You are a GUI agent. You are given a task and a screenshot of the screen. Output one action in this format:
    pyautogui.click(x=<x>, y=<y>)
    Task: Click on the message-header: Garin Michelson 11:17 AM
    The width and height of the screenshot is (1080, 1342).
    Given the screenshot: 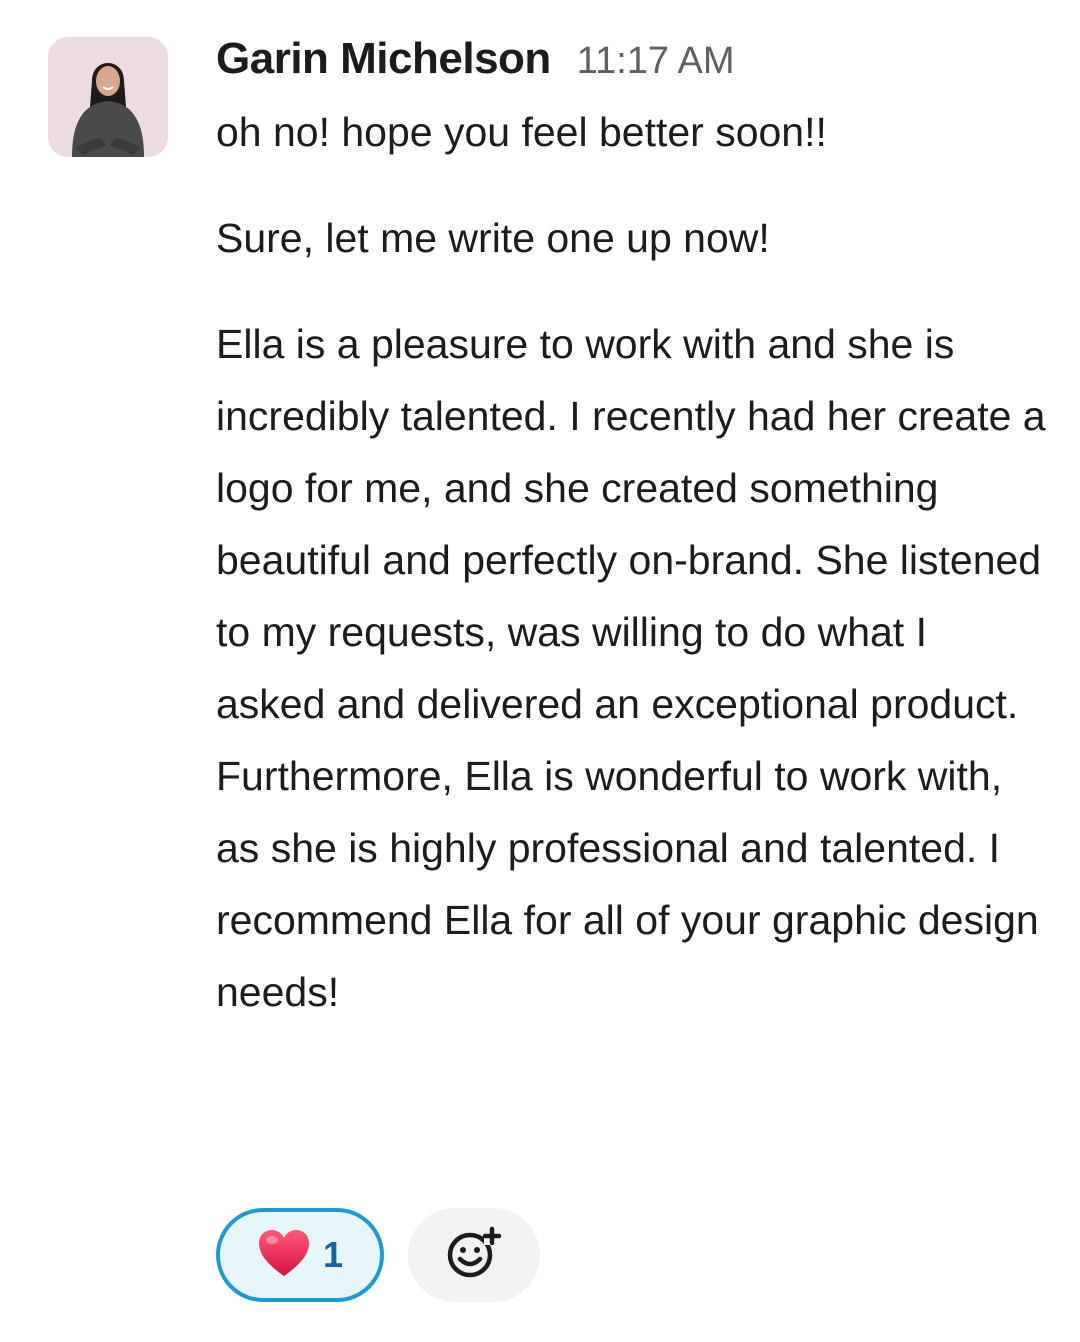 What is the action you would take?
    pyautogui.click(x=631, y=63)
    